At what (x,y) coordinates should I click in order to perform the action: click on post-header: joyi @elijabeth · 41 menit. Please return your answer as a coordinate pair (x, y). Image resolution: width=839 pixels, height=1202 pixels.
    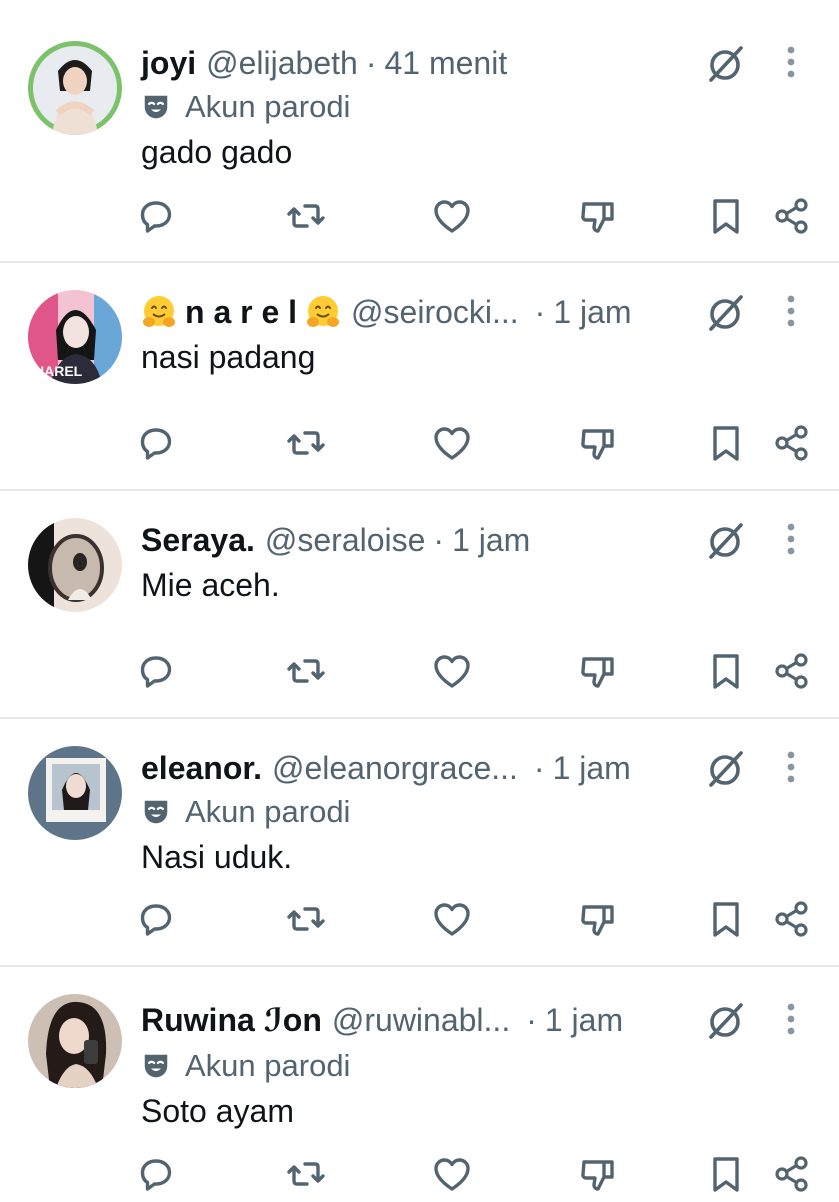
    Looking at the image, I should click on (324, 63).